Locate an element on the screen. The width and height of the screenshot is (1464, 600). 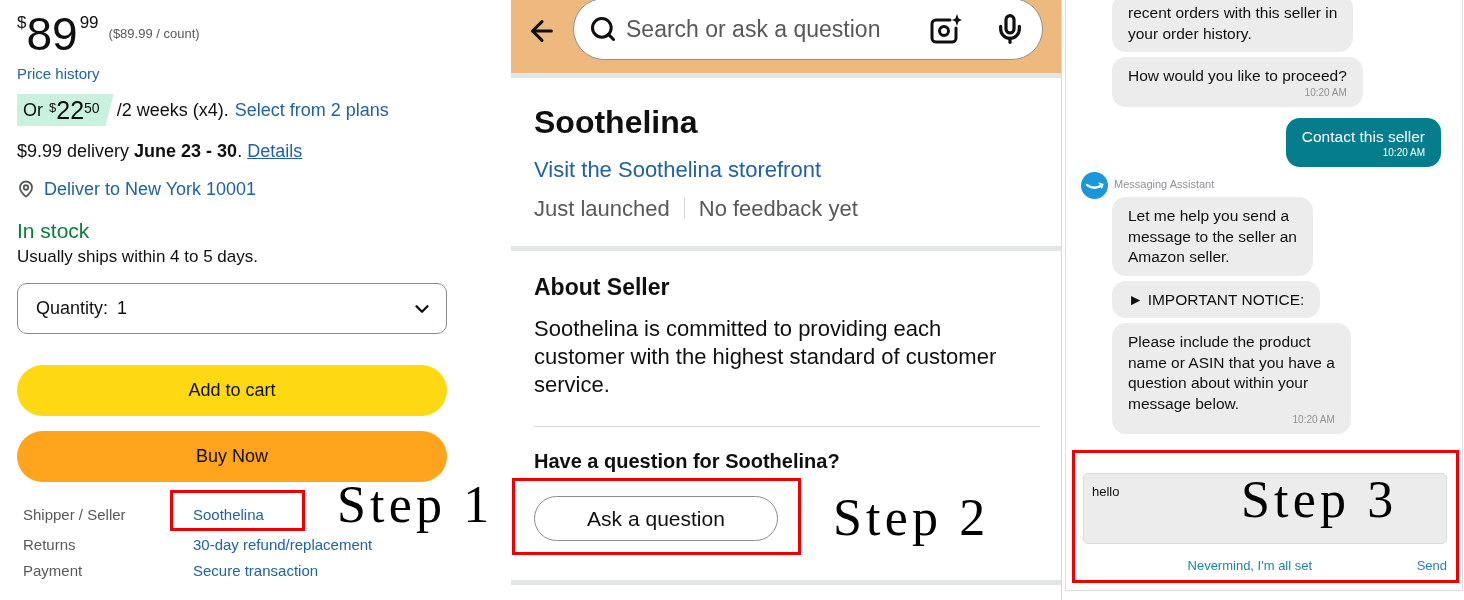
detail-label: Shipper / Seller is located at coordinates (75, 514).